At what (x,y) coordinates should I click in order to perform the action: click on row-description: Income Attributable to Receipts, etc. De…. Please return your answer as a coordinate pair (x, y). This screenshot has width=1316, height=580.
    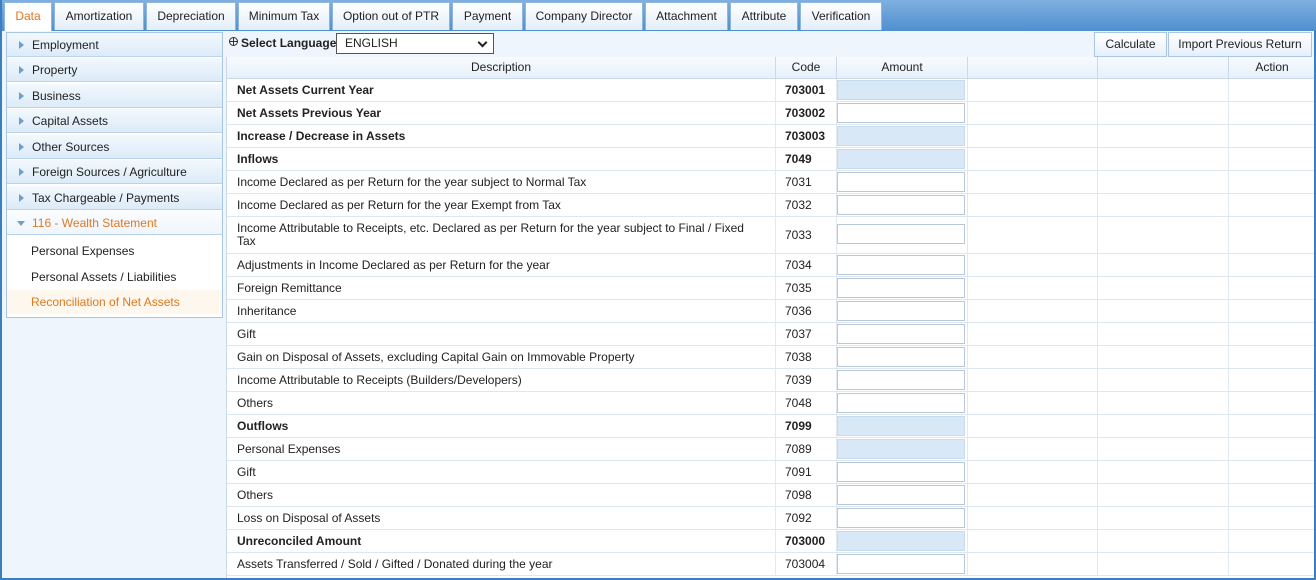
    Looking at the image, I should click on (501, 235).